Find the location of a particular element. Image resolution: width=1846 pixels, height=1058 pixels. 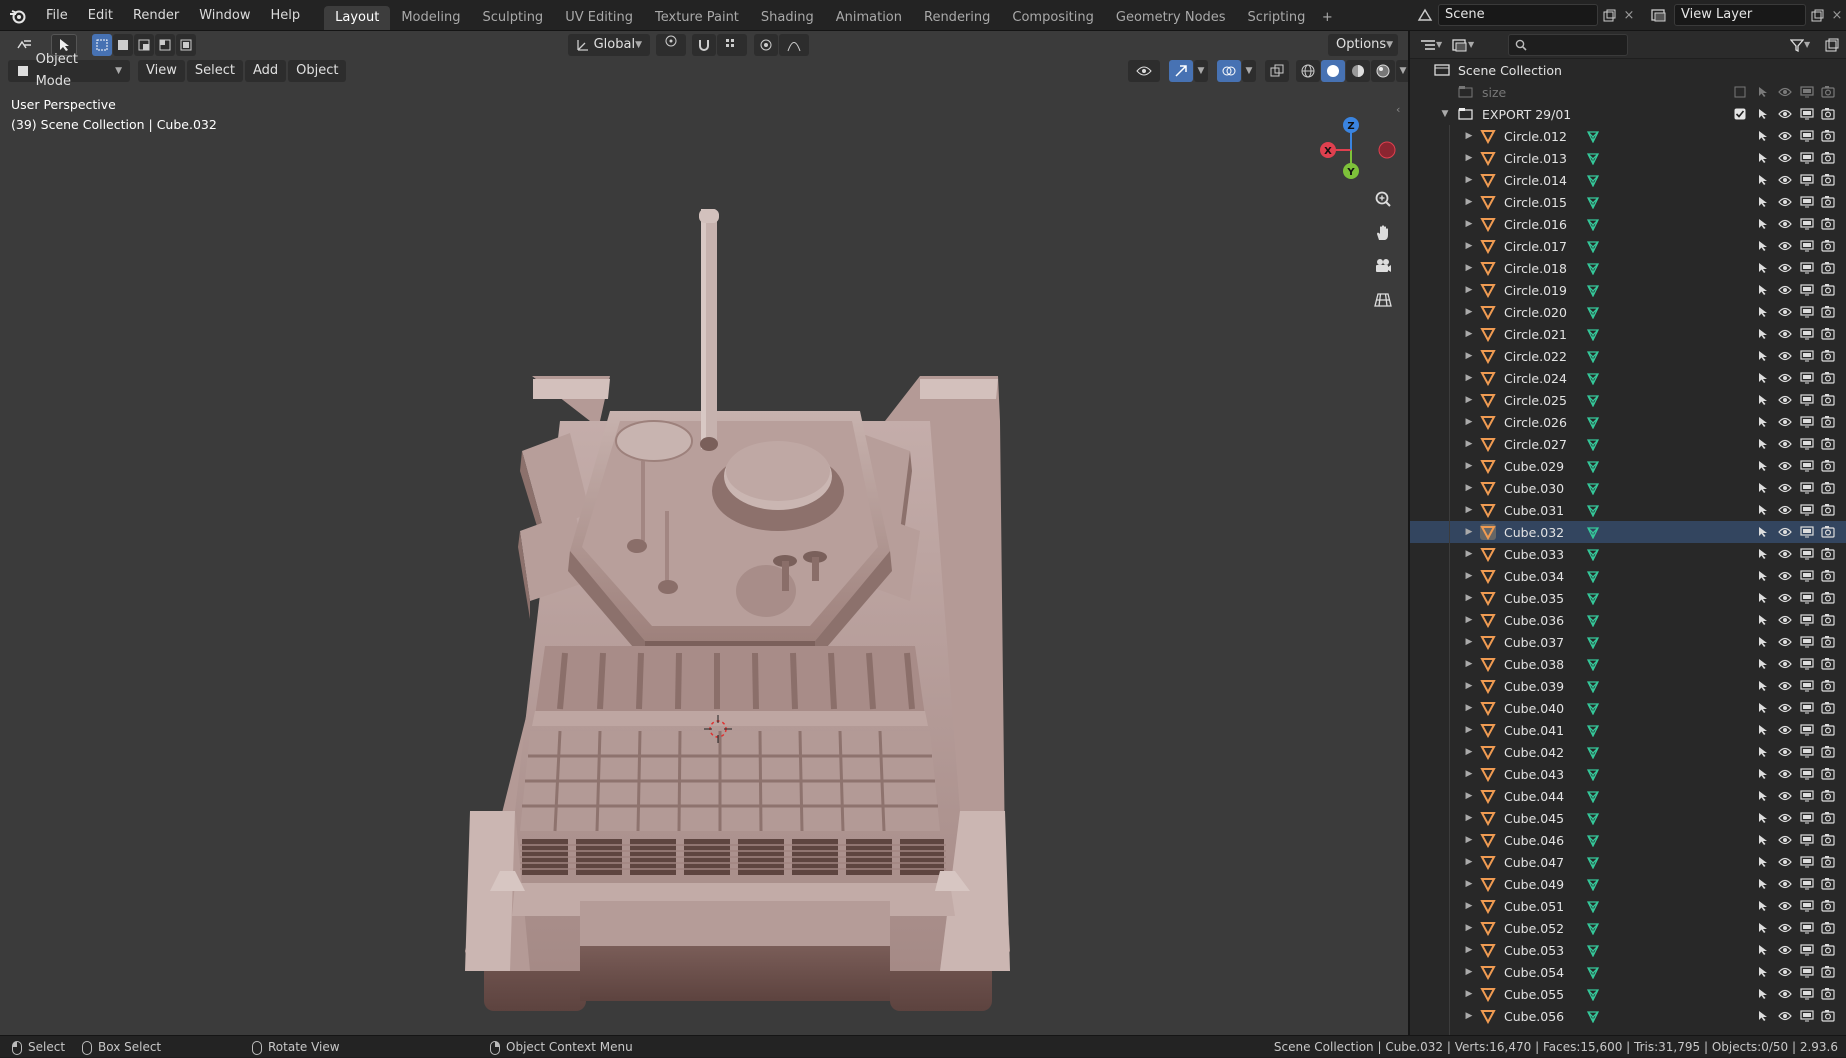

collection-row-export: ▼ EXPORT 29/01 is located at coordinates (1628, 114).